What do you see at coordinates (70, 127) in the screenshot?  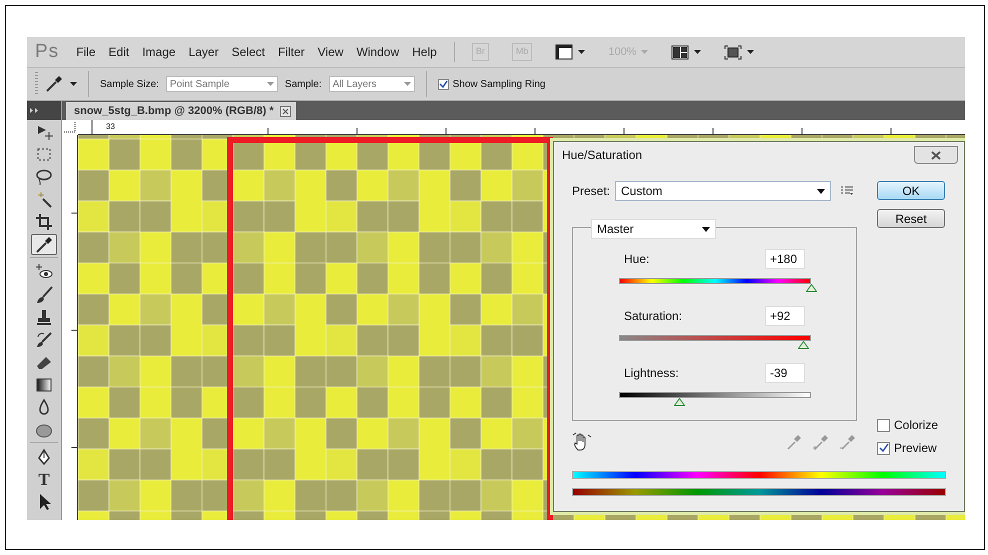 I see `ruler-corner` at bounding box center [70, 127].